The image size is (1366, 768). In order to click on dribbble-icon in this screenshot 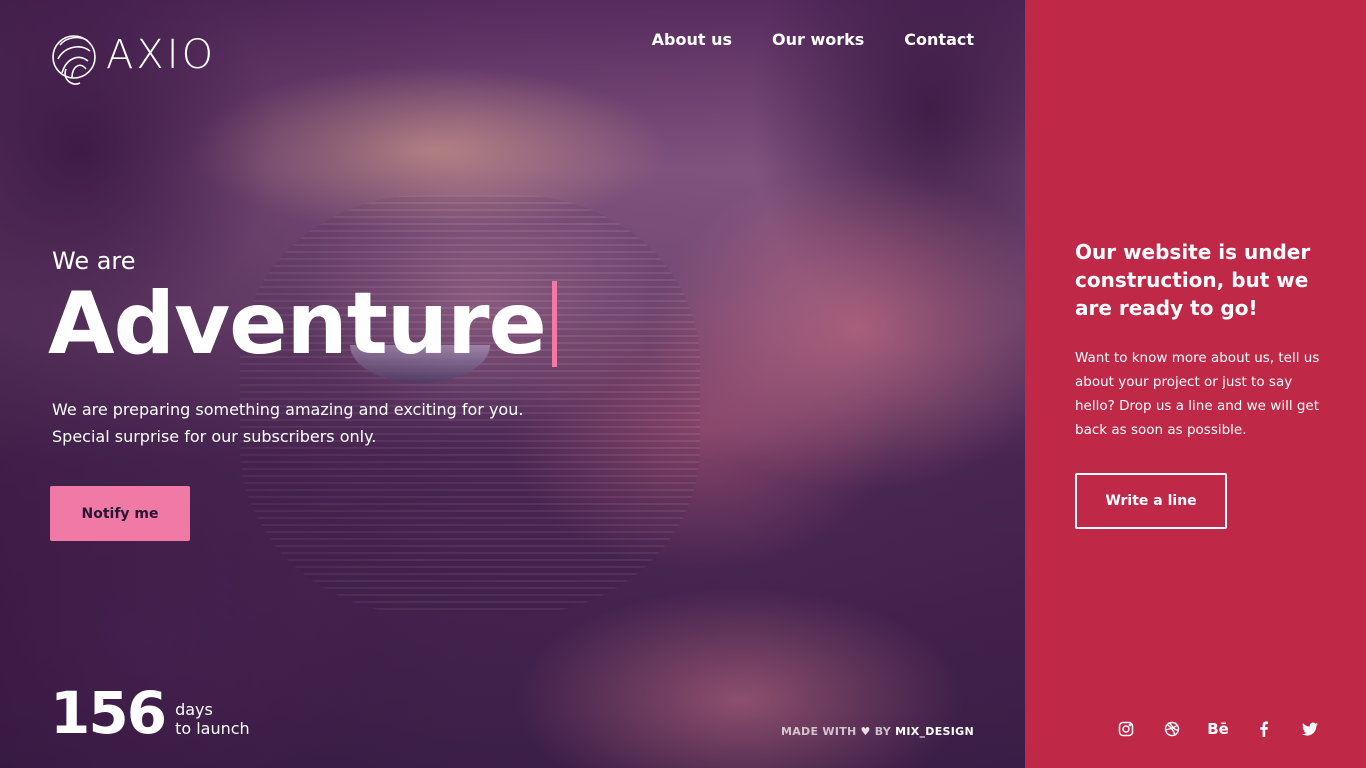, I will do `click(1172, 729)`.